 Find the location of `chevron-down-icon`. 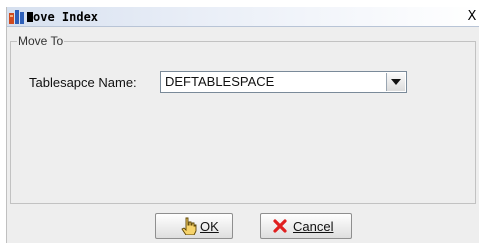

chevron-down-icon is located at coordinates (396, 82).